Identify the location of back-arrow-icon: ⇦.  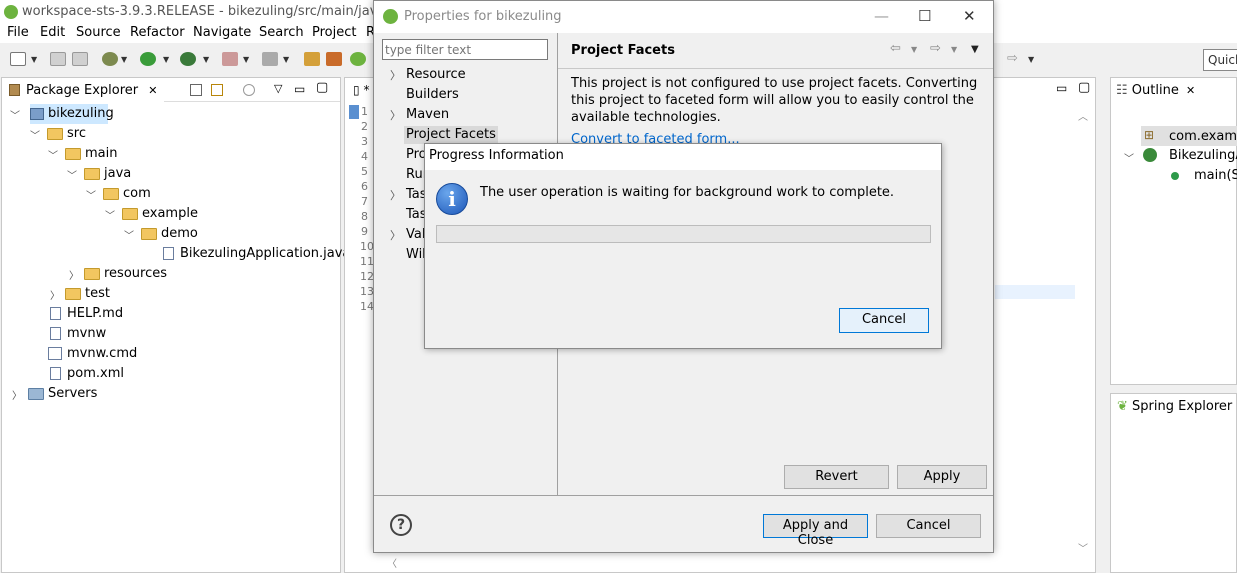
(895, 48).